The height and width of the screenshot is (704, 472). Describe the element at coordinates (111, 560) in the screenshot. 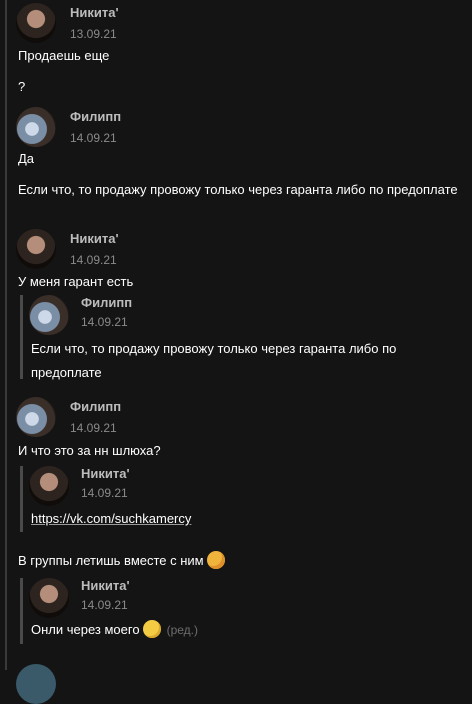

I see `message-text-content: В группы летишь вместе с ним` at that location.